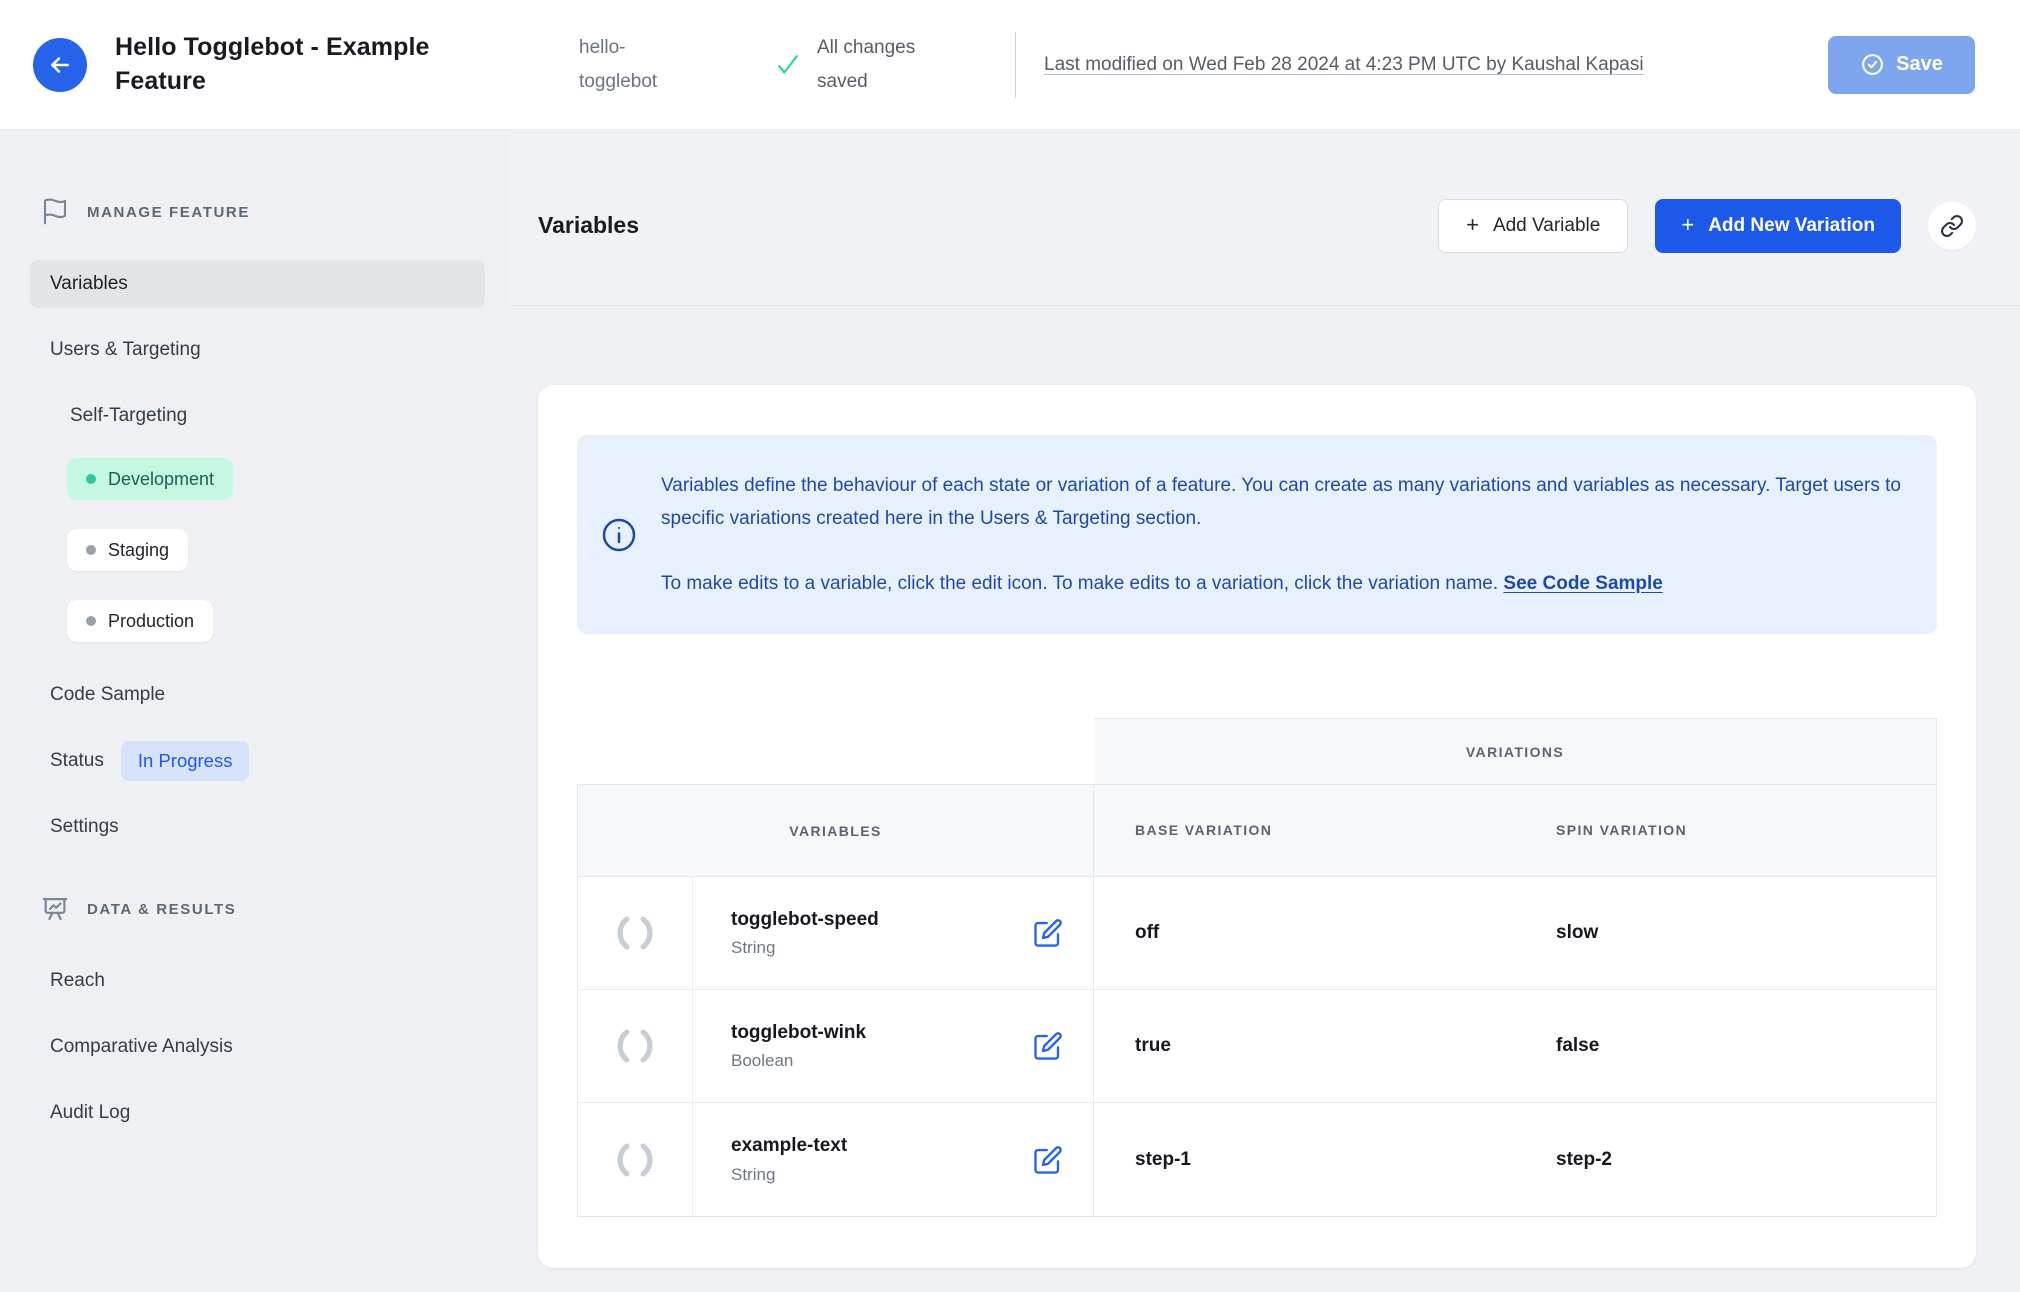 This screenshot has height=1292, width=2020. I want to click on add-variable-label: Add Variable, so click(1546, 225).